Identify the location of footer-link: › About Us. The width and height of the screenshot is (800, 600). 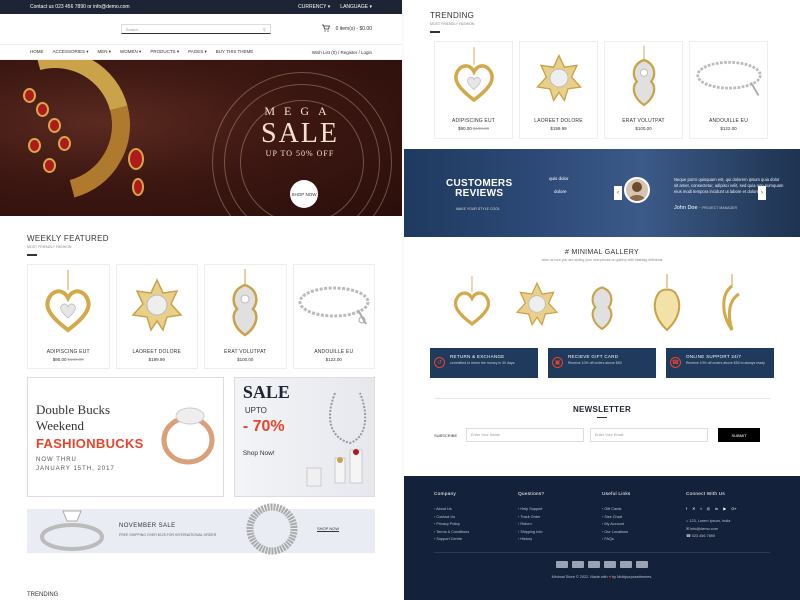
(476, 510).